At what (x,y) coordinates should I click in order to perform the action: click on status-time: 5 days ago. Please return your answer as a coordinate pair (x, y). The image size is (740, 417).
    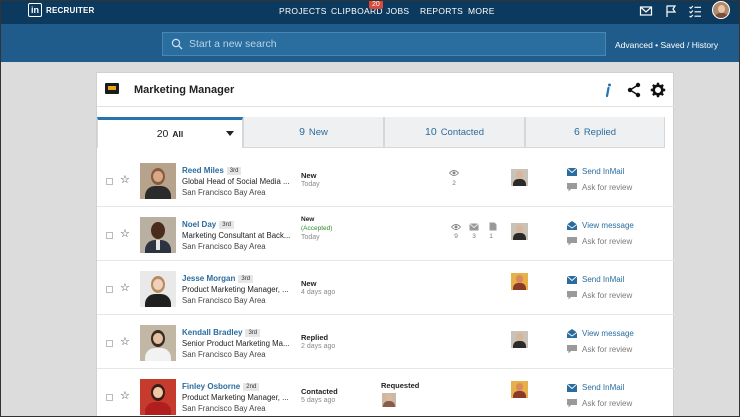
    Looking at the image, I should click on (318, 400).